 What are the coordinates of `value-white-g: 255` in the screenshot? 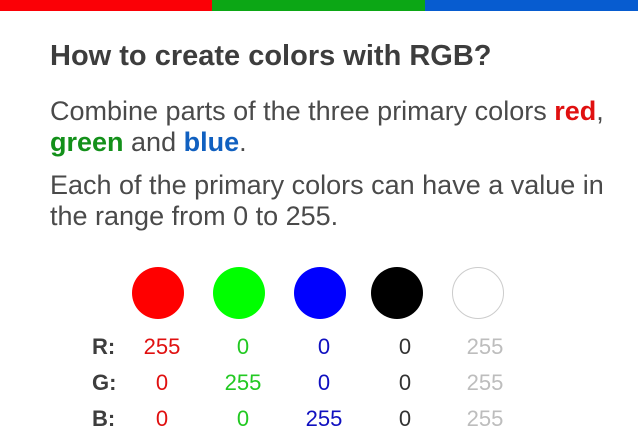 It's located at (485, 382).